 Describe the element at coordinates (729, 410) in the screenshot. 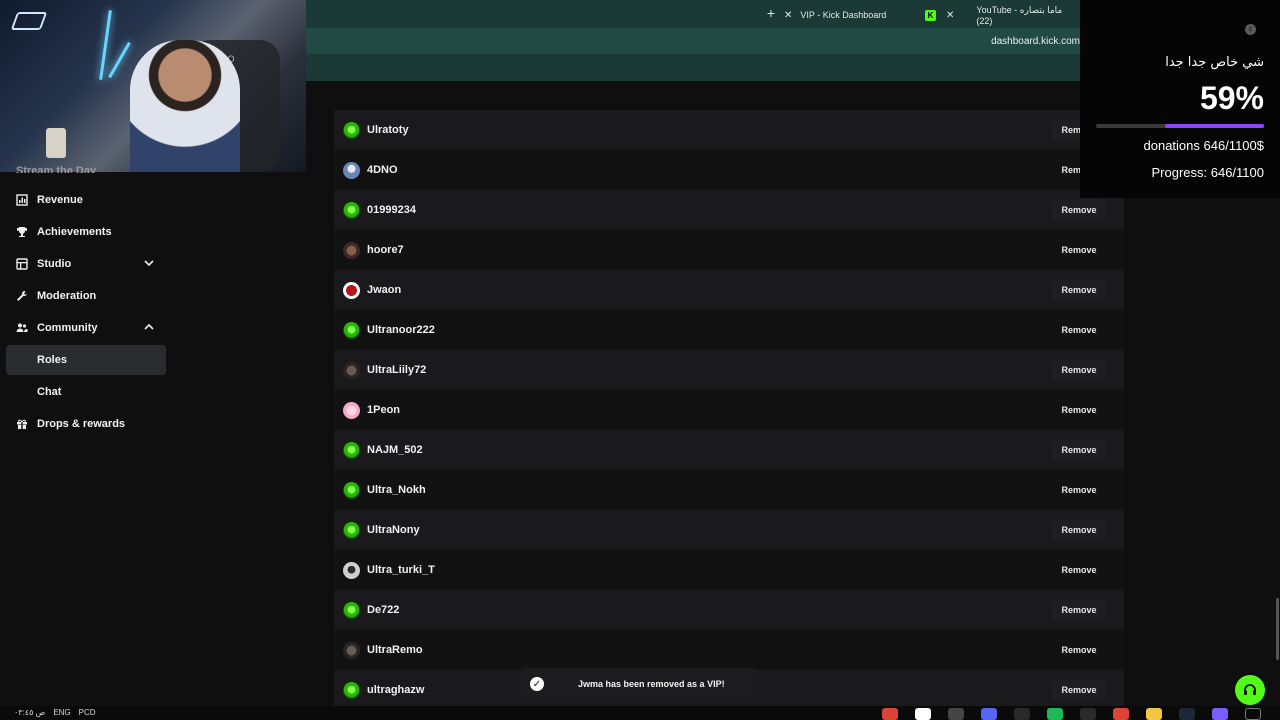

I see `vip-row: 1Peon Remove` at that location.